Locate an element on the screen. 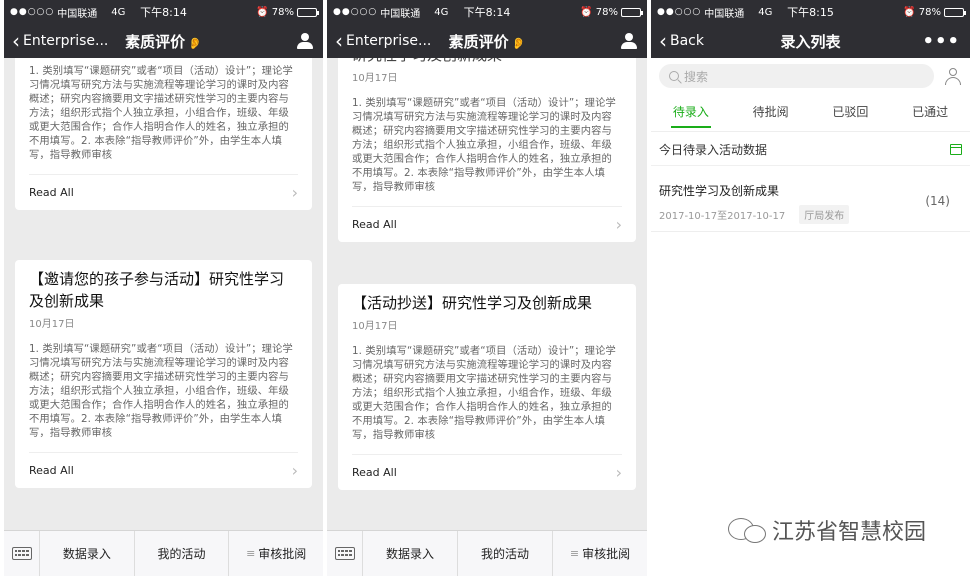  status-badge: 厅局发布 is located at coordinates (824, 214).